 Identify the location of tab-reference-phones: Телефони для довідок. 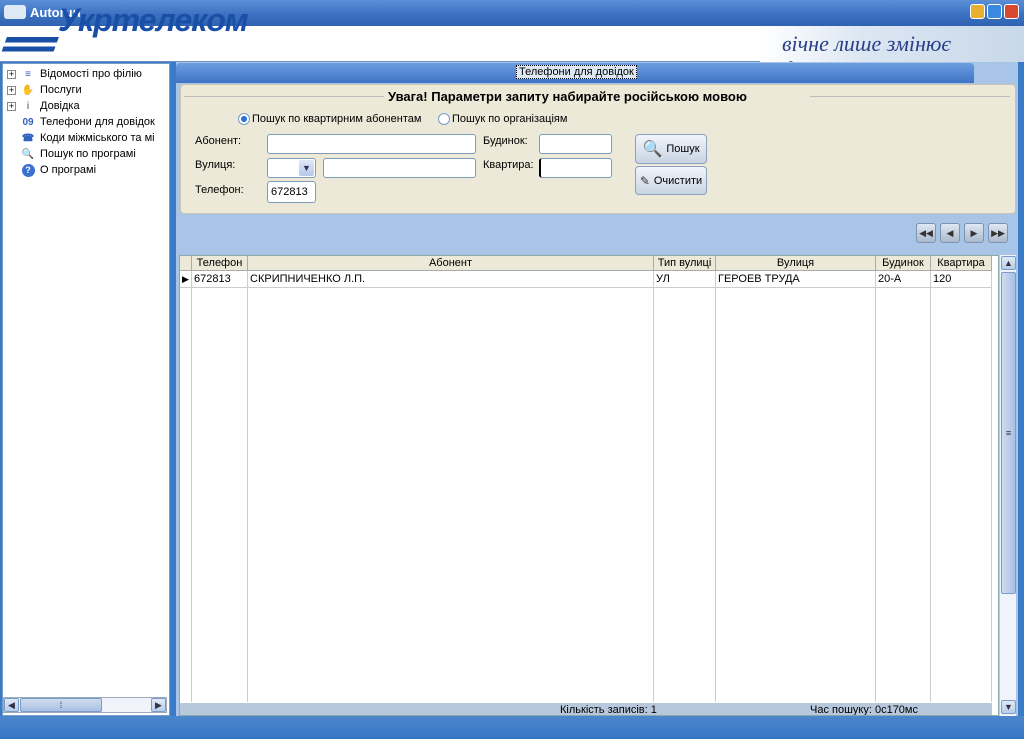
(576, 72).